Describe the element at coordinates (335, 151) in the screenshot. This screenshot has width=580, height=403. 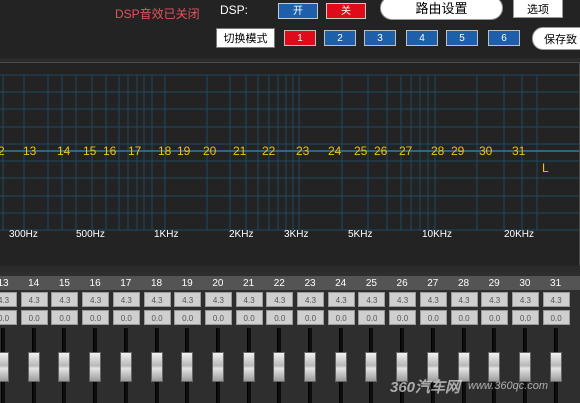
I see `graph-band-number: 24` at that location.